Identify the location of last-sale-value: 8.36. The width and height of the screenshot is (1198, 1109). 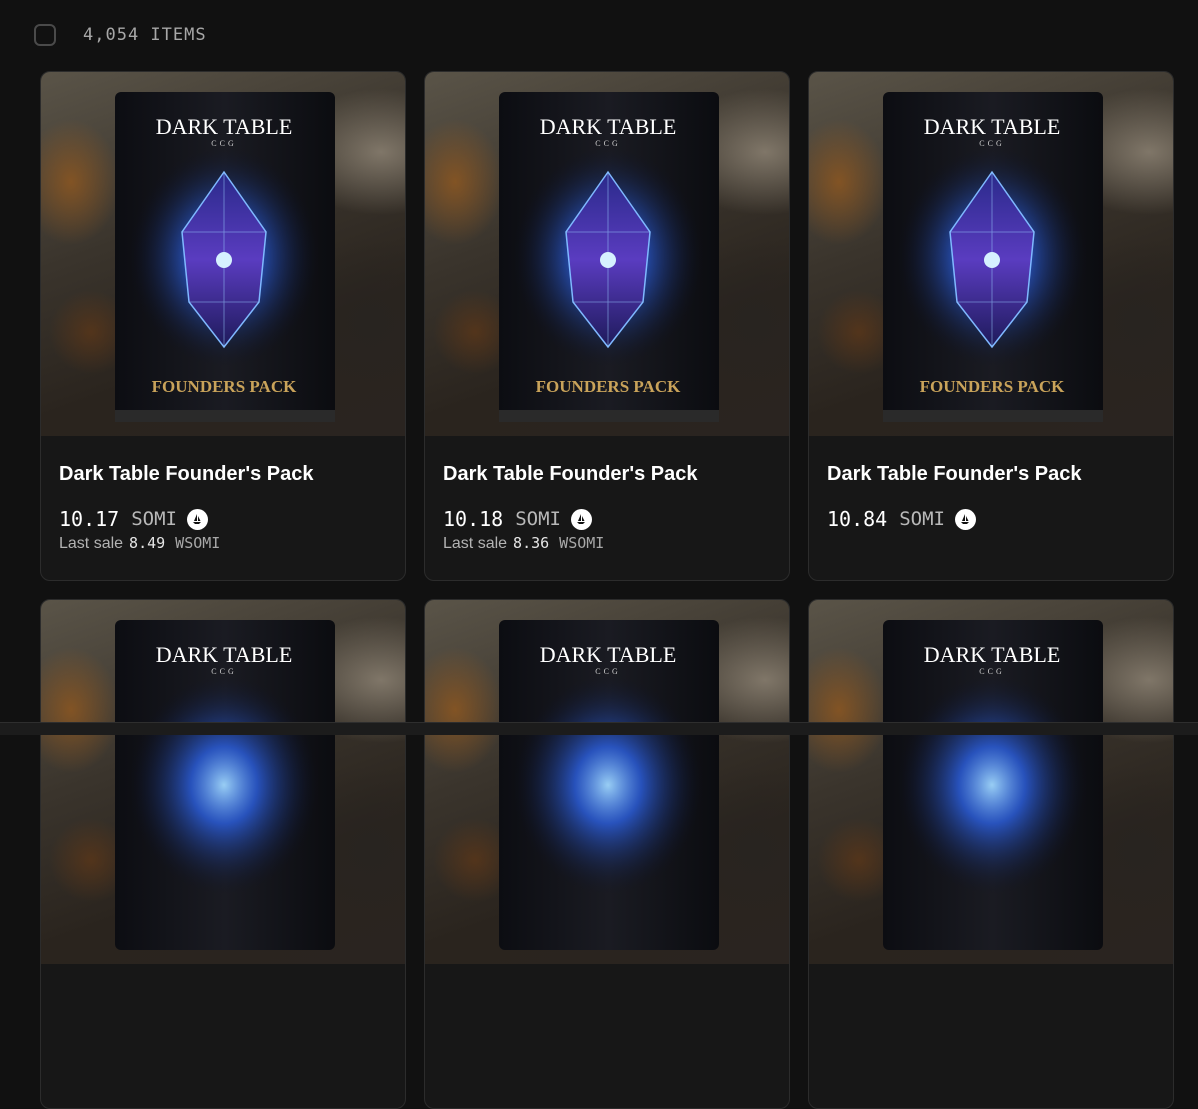
(531, 543).